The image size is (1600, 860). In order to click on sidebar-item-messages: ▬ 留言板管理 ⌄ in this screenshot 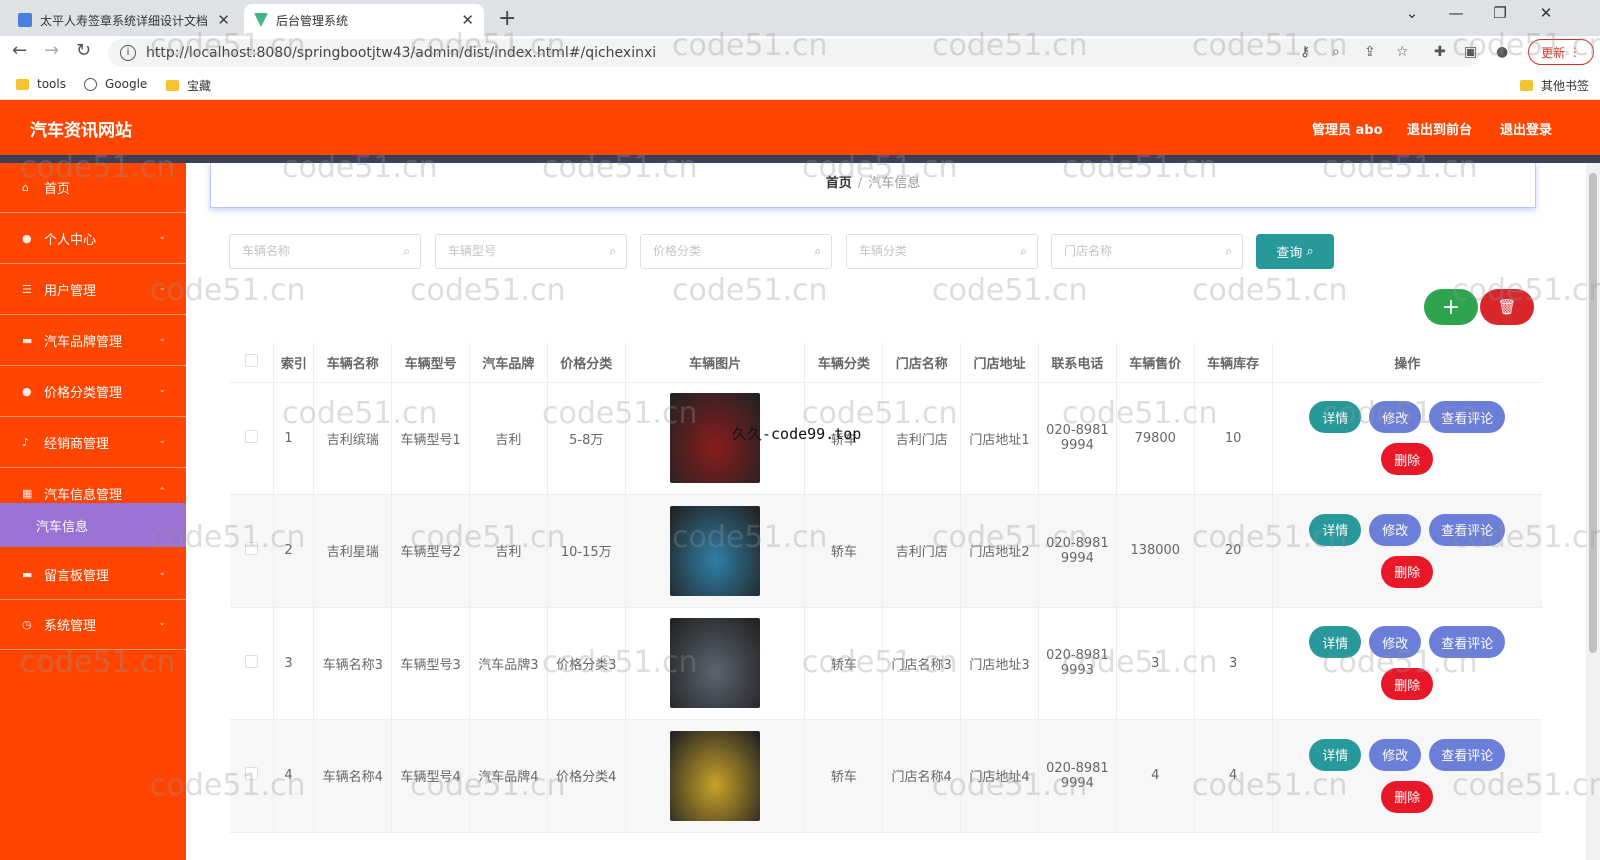, I will do `click(93, 575)`.